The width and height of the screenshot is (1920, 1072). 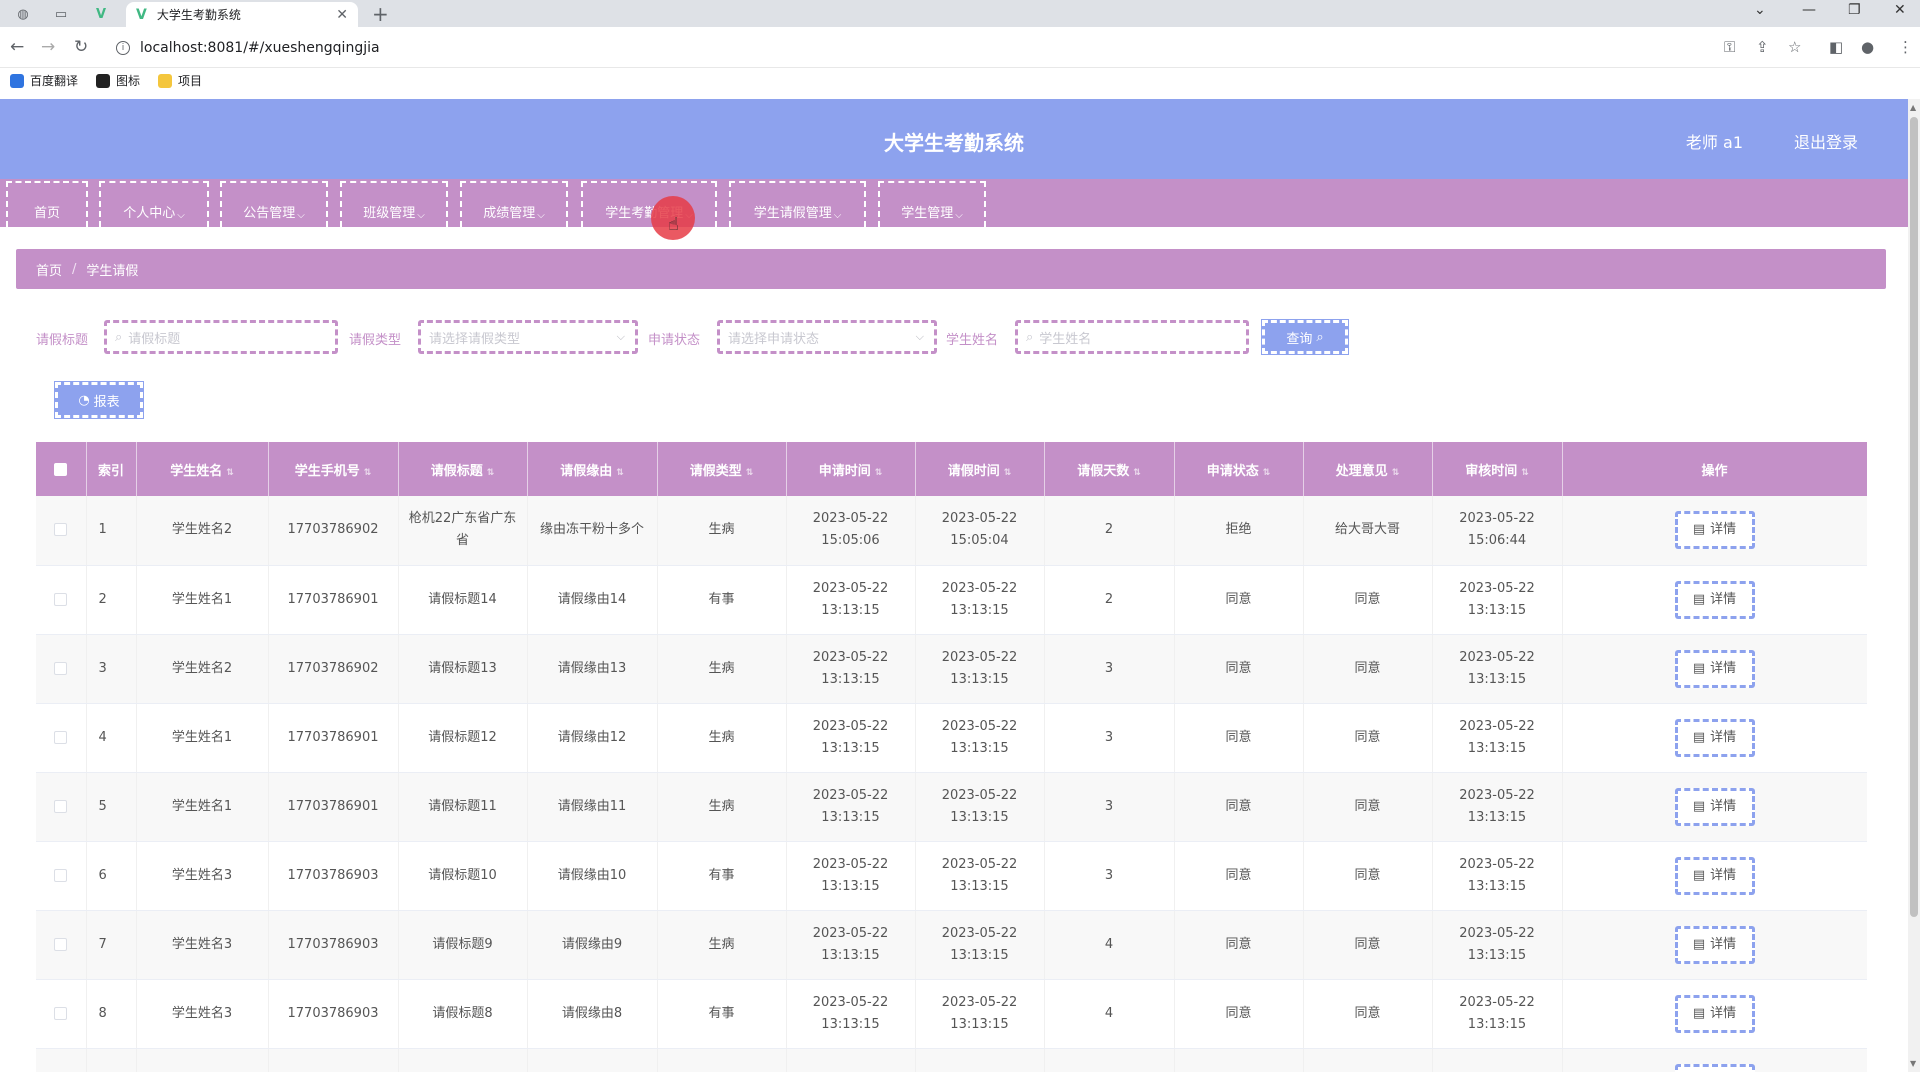 I want to click on share-icon: ⇪, so click(x=1762, y=47).